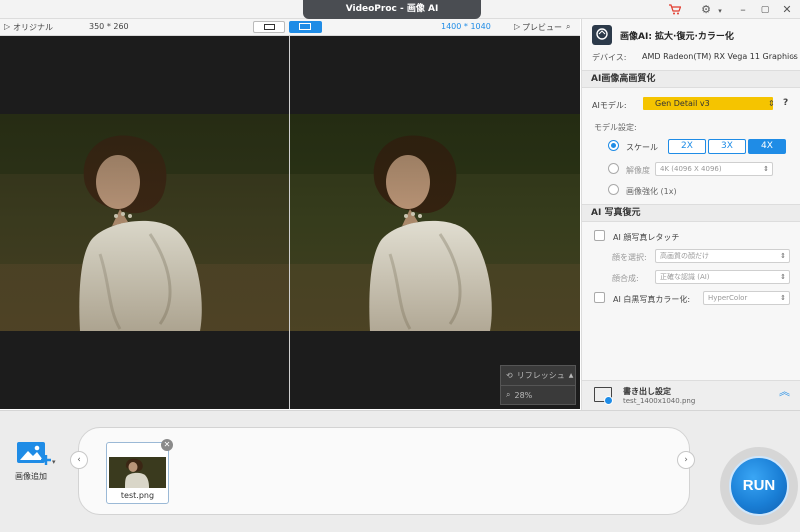 This screenshot has width=800, height=532. I want to click on section-enhance: AI画像高画質化, so click(691, 79).